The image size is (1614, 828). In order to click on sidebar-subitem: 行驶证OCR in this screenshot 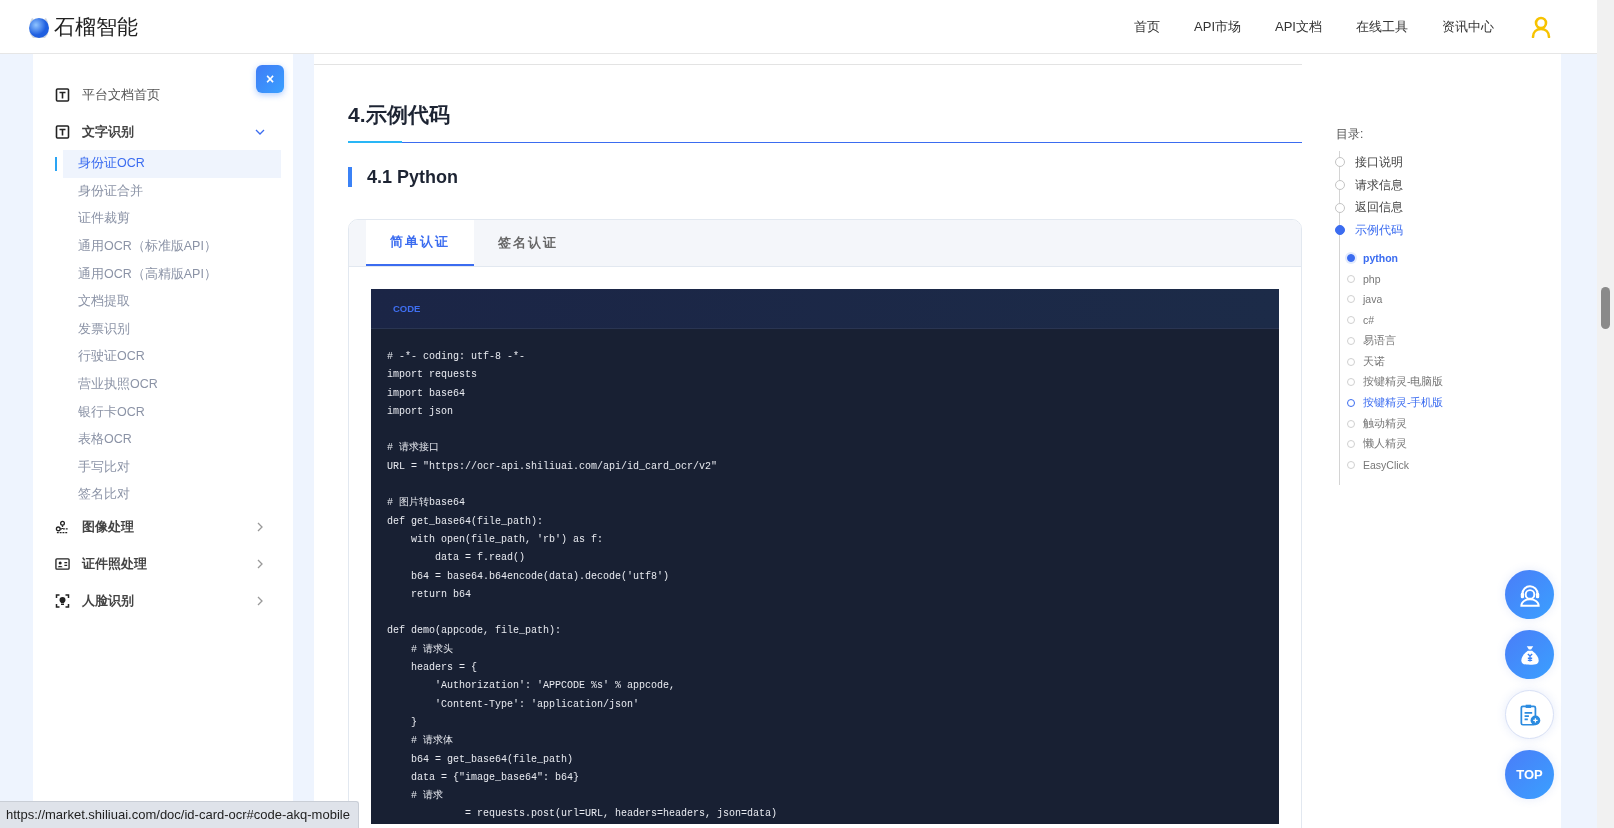, I will do `click(168, 357)`.